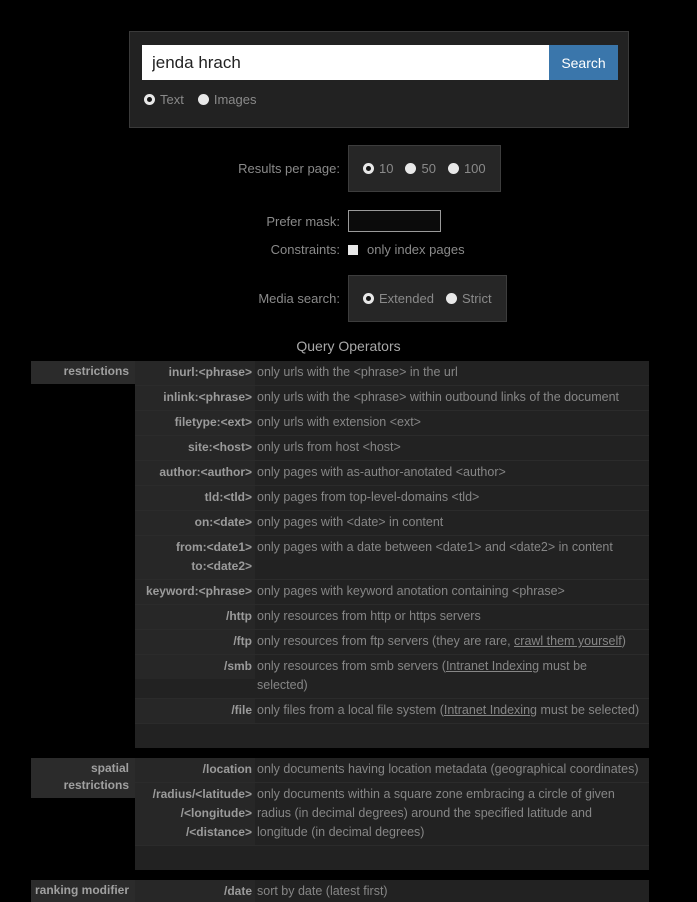 This screenshot has height=902, width=697. Describe the element at coordinates (474, 168) in the screenshot. I see `rpp-option-100-label: 100` at that location.